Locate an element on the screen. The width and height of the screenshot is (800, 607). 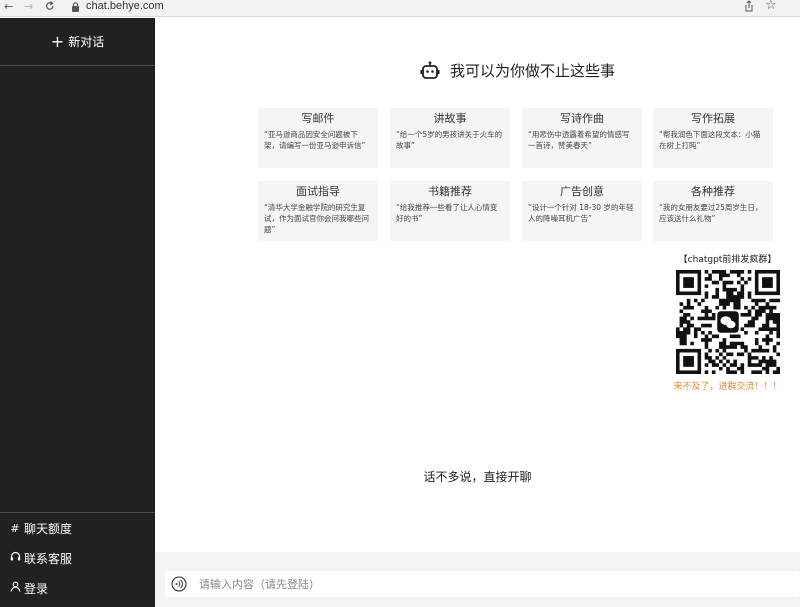
suggestion-card: 各种推荐 “我的女朋友要过25周岁生日，应该送什么礼物” is located at coordinates (713, 211).